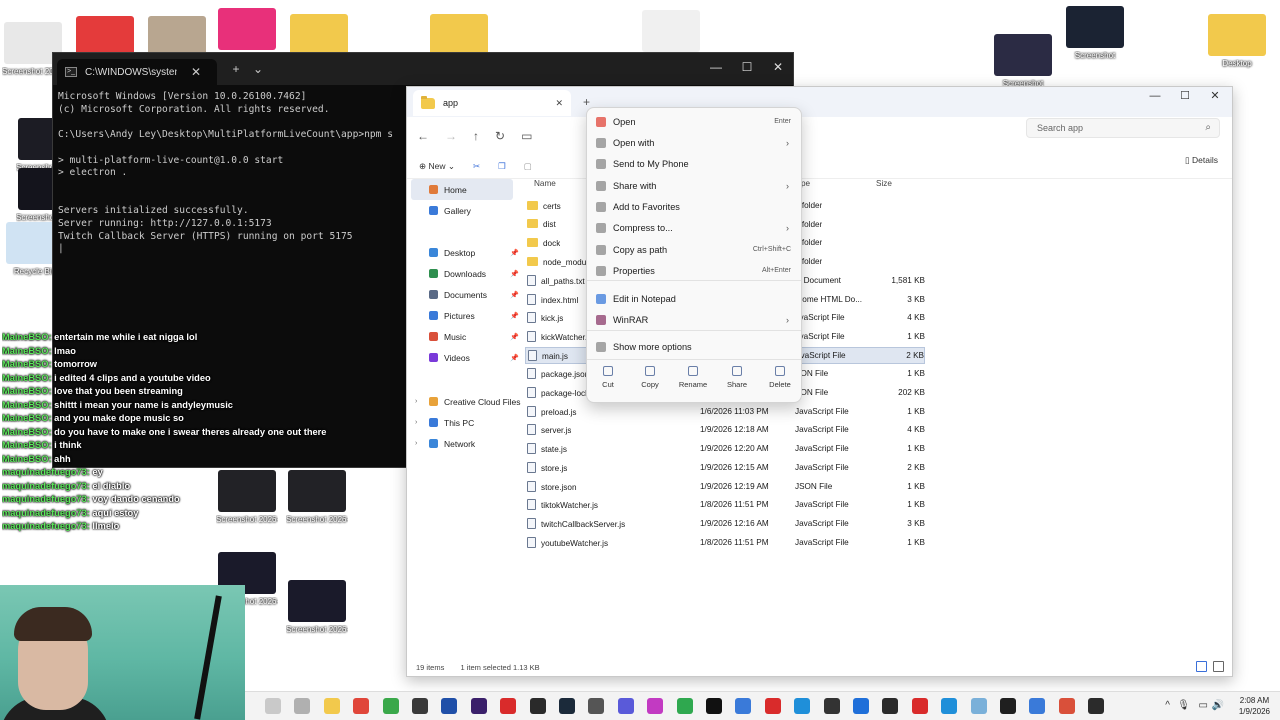 The width and height of the screenshot is (1280, 720). Describe the element at coordinates (528, 166) in the screenshot. I see `paste-icon: ▢` at that location.